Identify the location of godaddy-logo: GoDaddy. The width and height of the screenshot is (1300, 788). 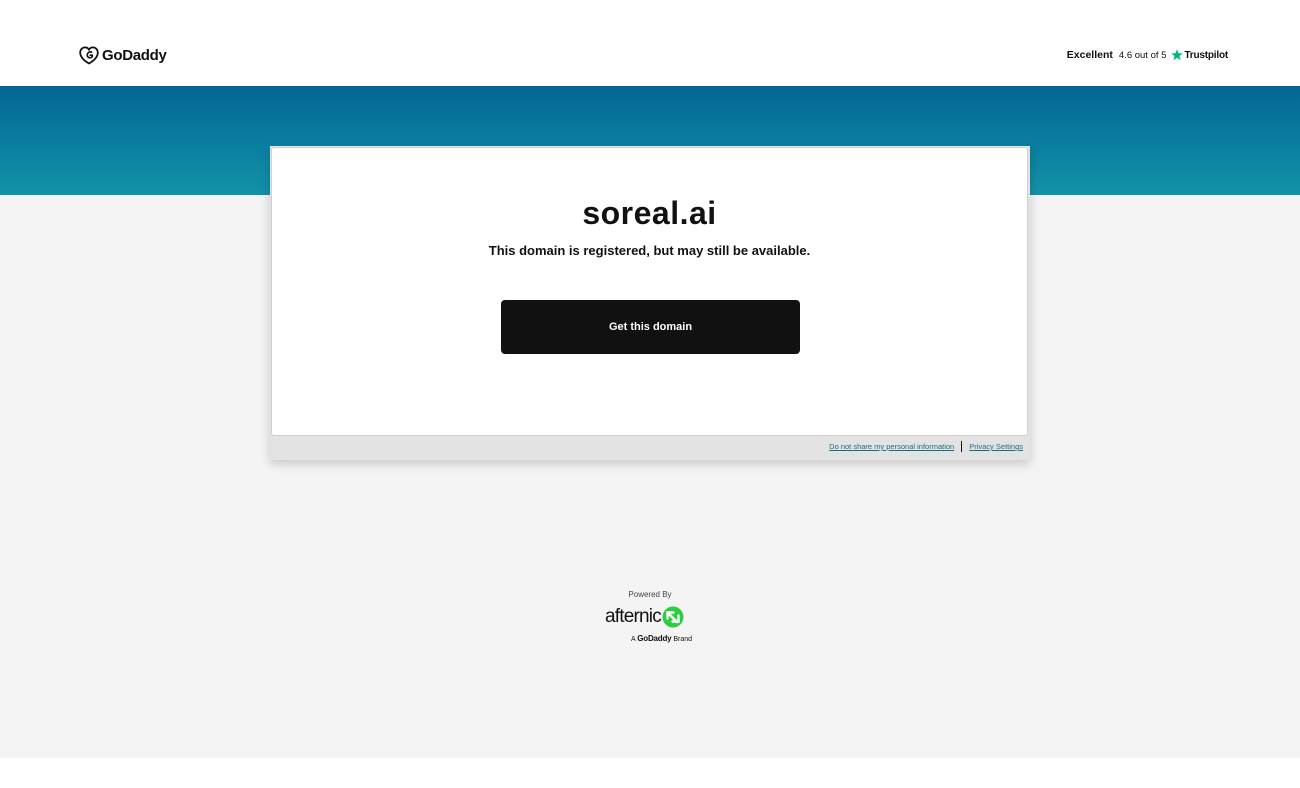
(123, 55).